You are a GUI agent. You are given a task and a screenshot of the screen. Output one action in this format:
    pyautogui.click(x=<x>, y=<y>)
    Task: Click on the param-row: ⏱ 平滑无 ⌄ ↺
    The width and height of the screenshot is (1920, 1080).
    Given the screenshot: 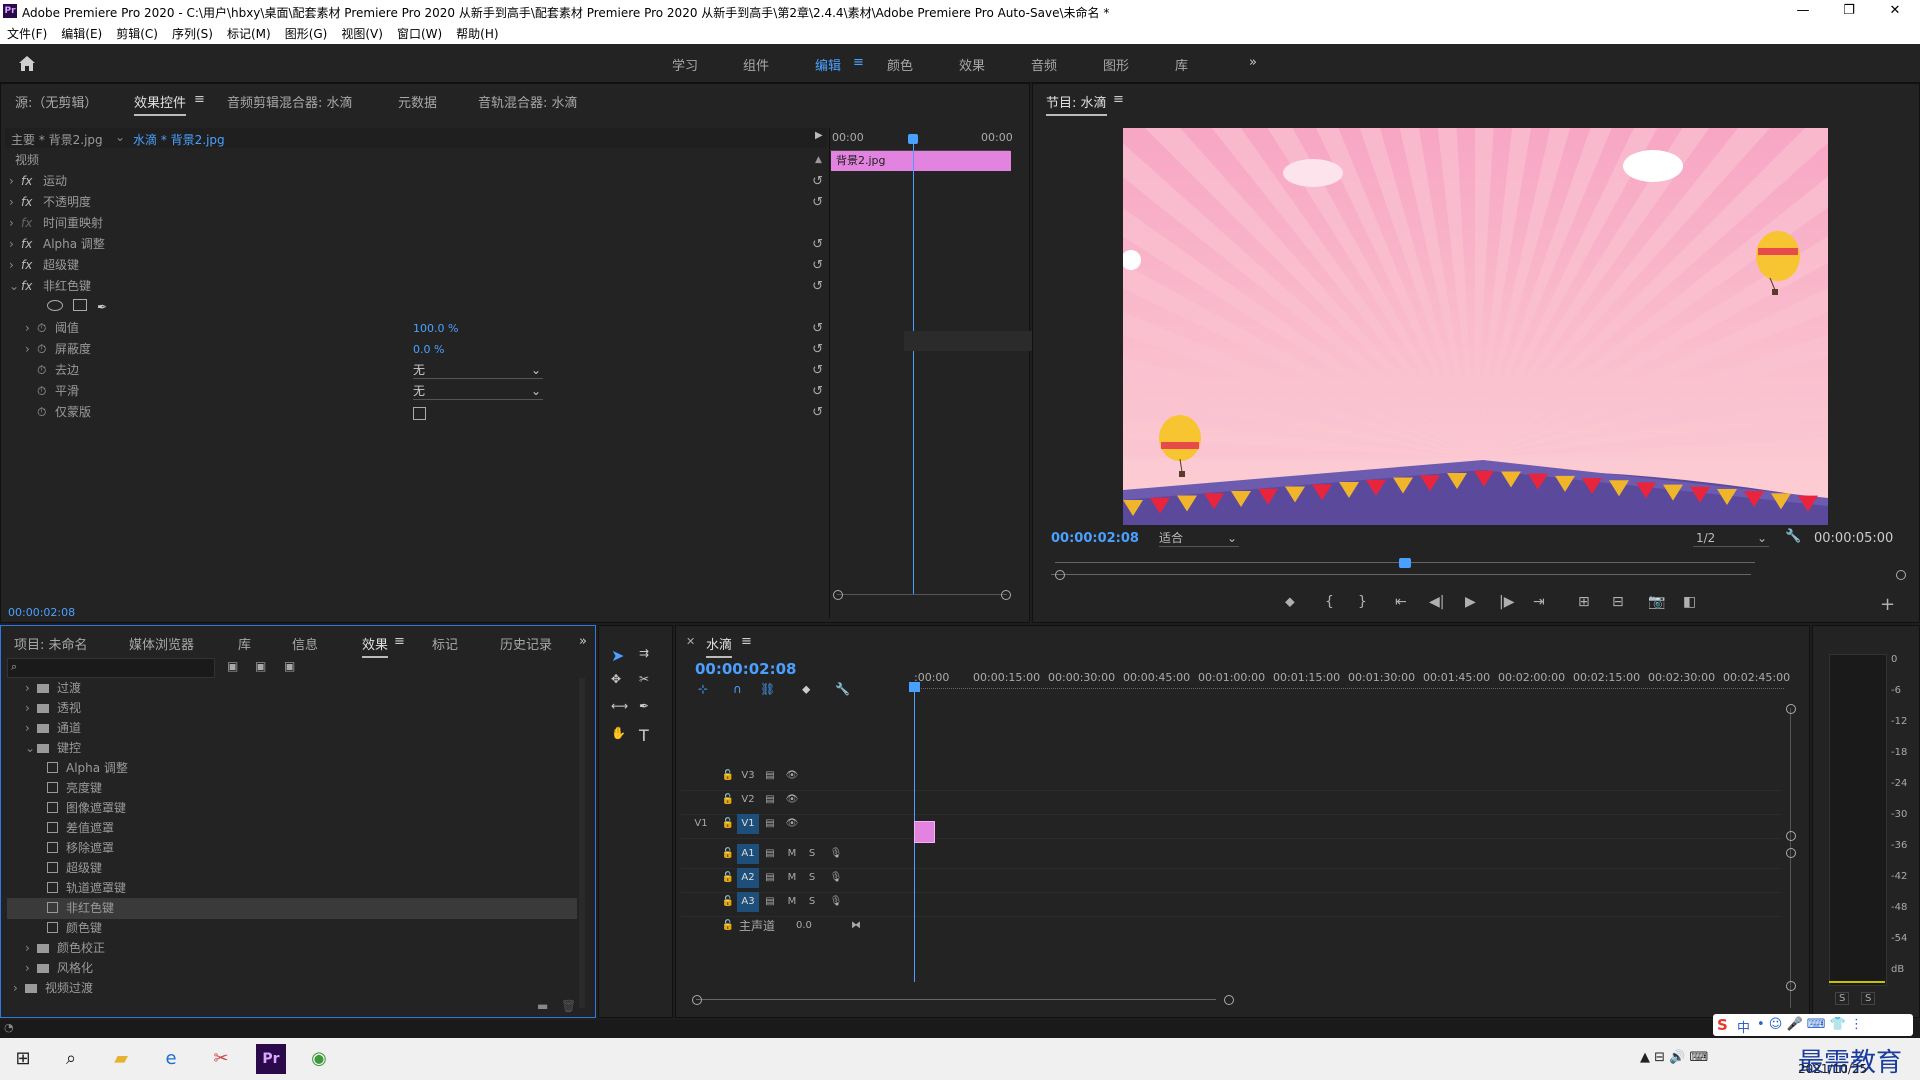 What is the action you would take?
    pyautogui.click(x=426, y=391)
    